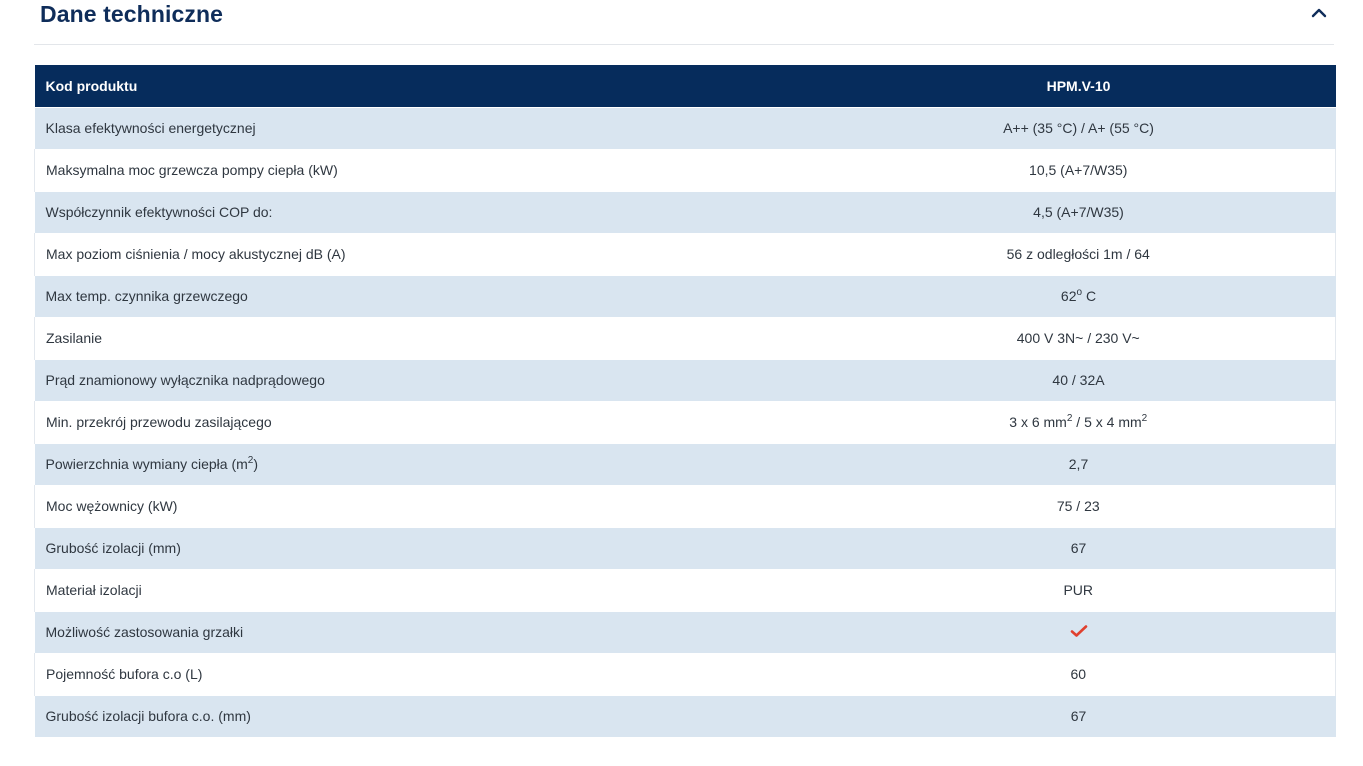 The height and width of the screenshot is (766, 1363). Describe the element at coordinates (428, 422) in the screenshot. I see `row-label: Min. przekrój przewodu zasilającego` at that location.